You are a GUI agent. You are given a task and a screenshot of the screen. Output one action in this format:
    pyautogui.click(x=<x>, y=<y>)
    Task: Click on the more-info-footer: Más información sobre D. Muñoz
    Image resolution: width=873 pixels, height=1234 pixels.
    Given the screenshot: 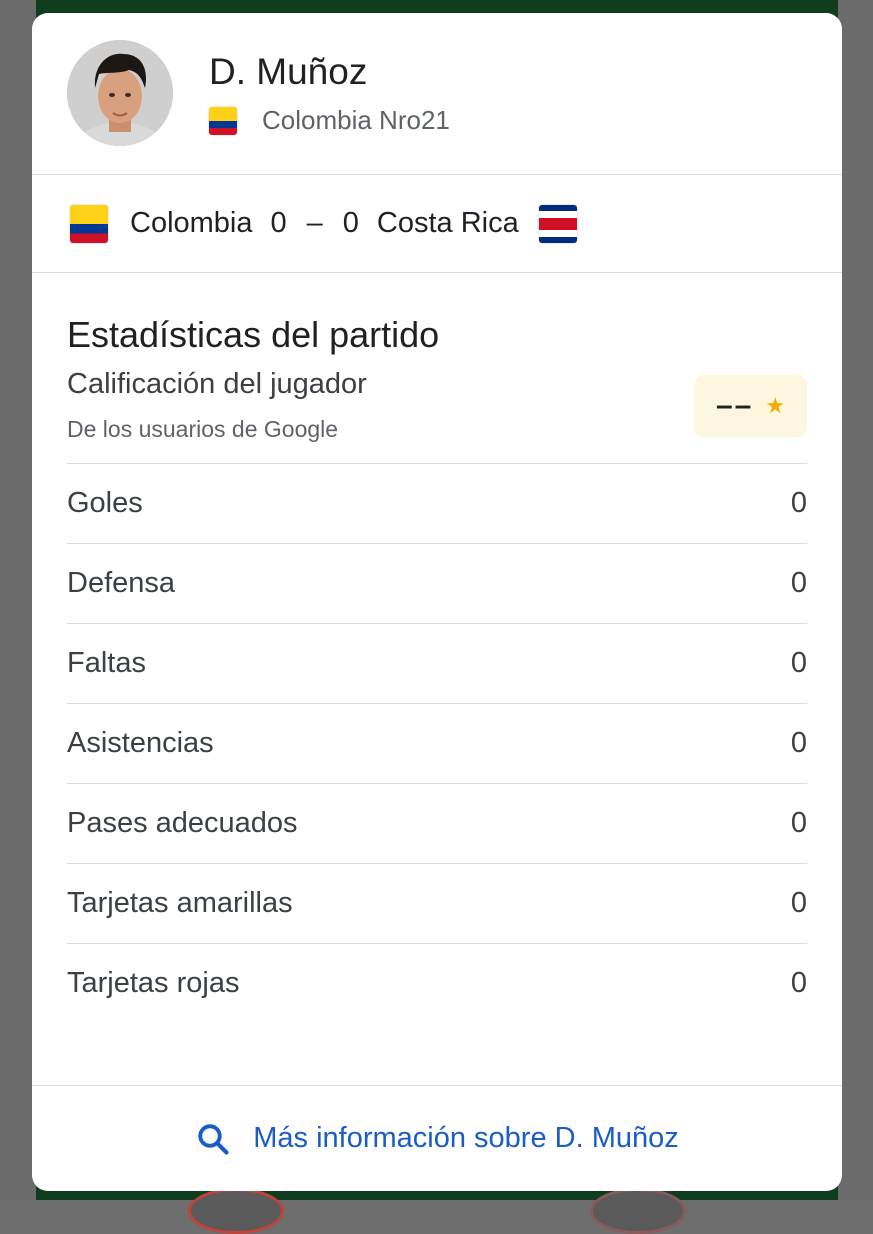 What is the action you would take?
    pyautogui.click(x=437, y=1138)
    